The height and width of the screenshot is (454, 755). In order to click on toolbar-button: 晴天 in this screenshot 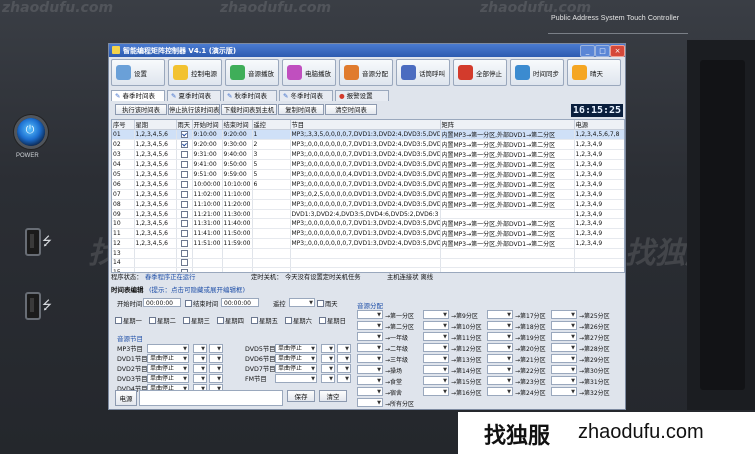, I will do `click(594, 72)`.